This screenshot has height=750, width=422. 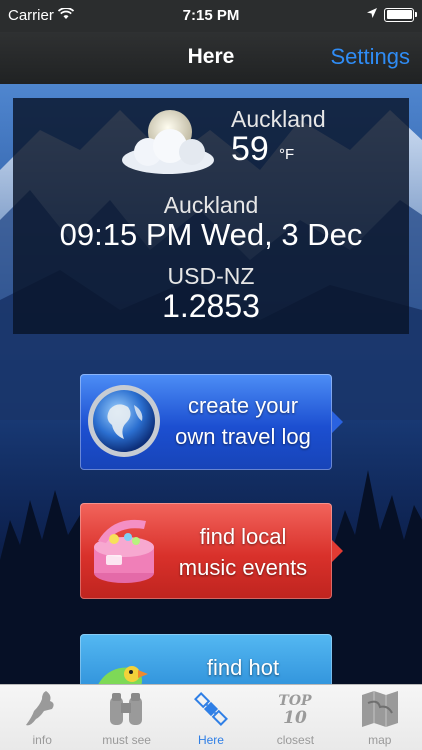 I want to click on currency-rate: 1.2853, so click(x=211, y=306).